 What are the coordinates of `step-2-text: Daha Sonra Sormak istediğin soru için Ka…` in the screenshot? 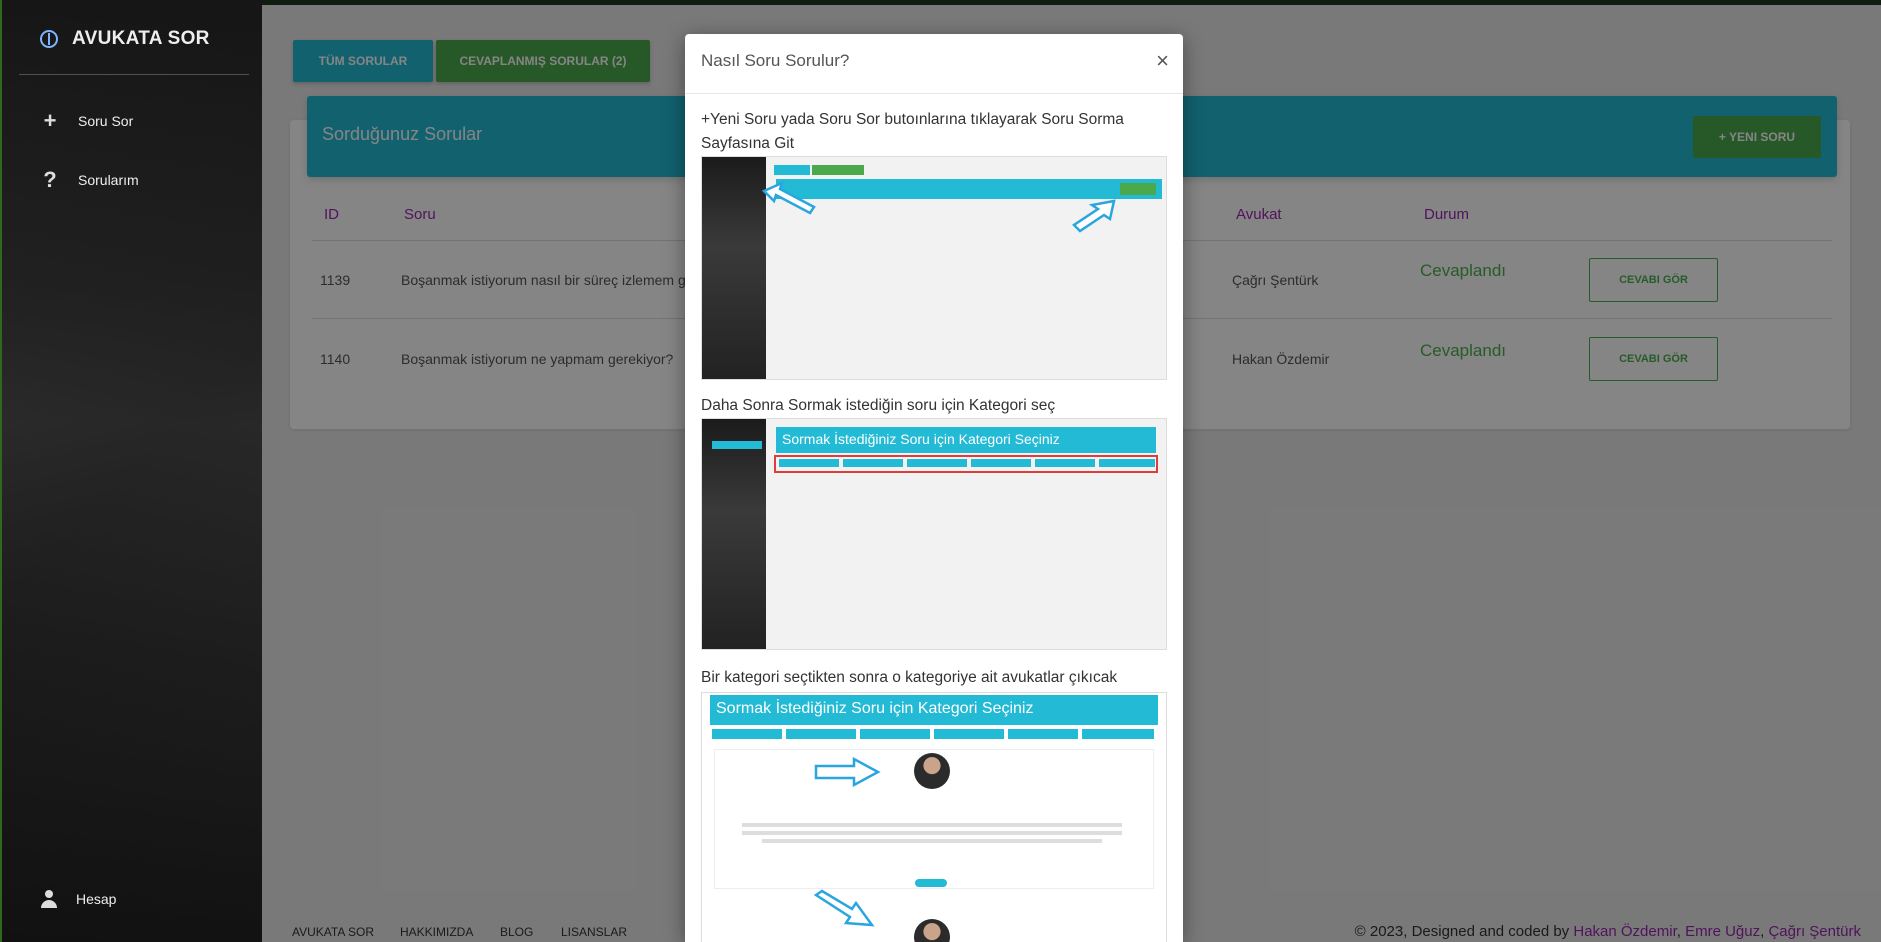 It's located at (878, 405).